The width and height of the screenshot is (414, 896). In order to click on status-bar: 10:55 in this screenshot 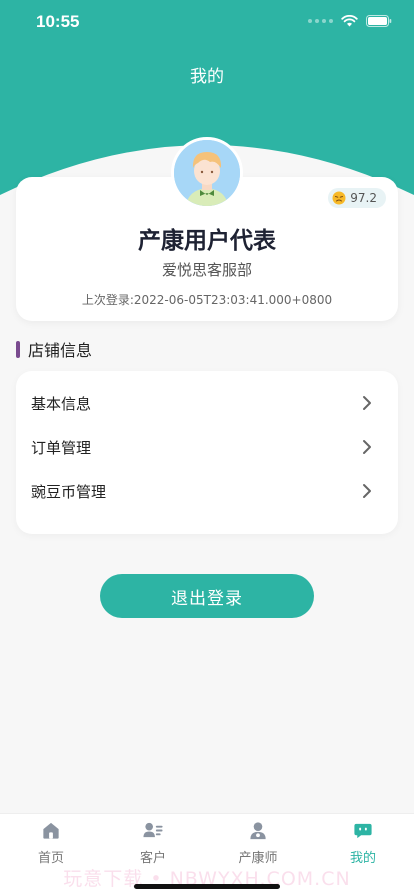, I will do `click(207, 22)`.